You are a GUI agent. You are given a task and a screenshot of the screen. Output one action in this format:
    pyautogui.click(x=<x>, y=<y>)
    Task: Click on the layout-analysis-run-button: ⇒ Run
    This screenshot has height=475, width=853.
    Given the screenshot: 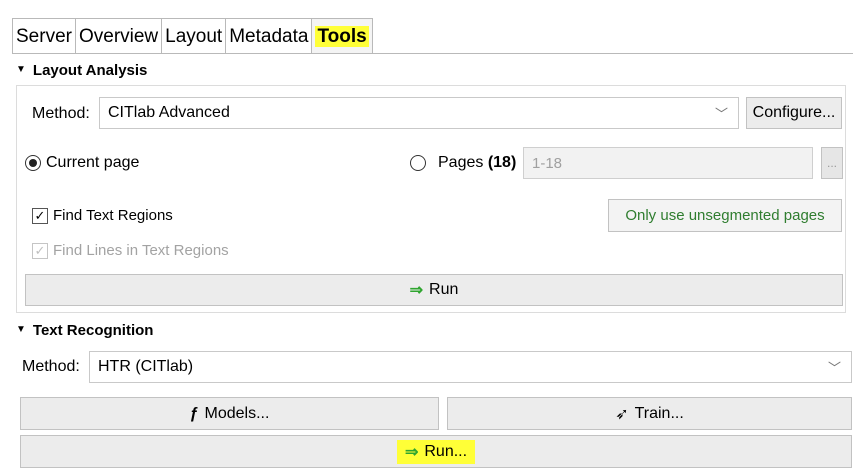 What is the action you would take?
    pyautogui.click(x=434, y=290)
    